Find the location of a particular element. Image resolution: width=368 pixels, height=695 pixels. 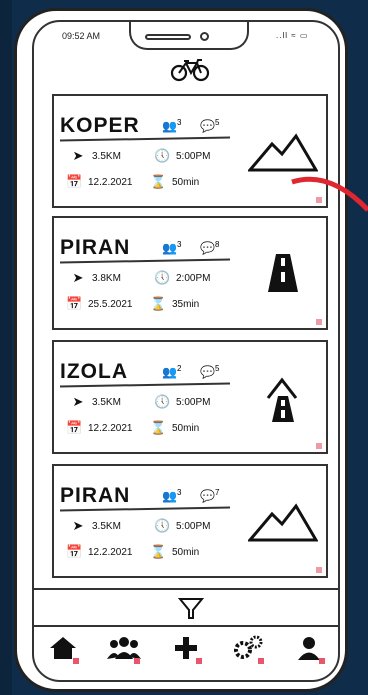

ride-time: 2:00PM is located at coordinates (193, 278).